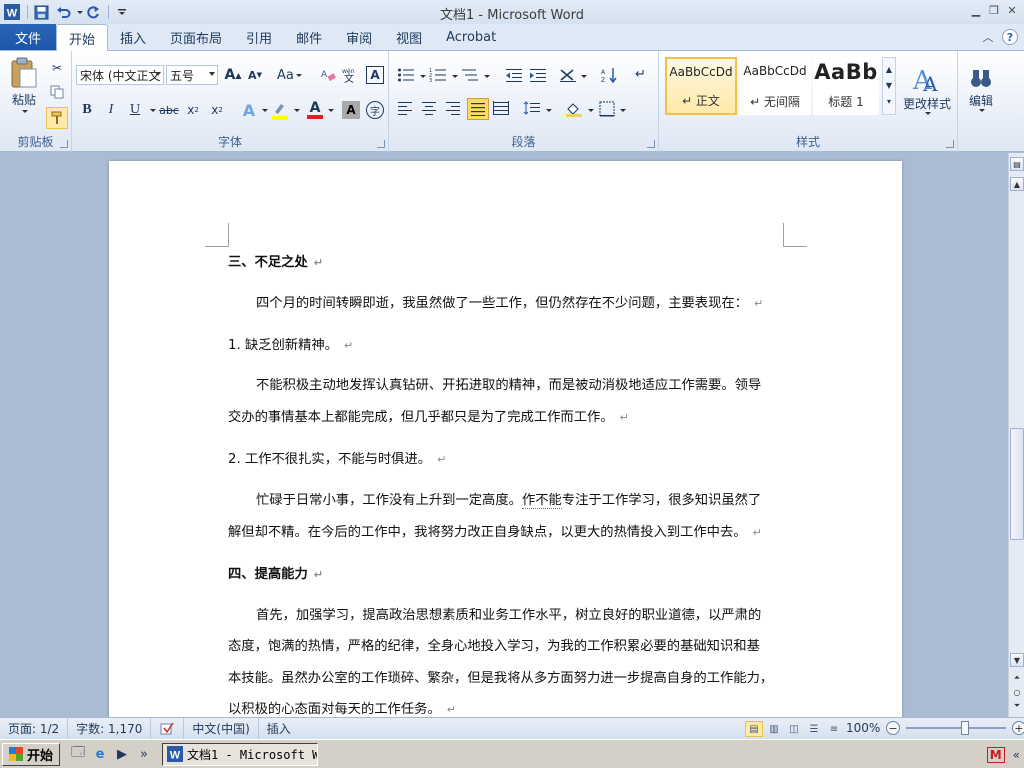 The image size is (1024, 768). I want to click on phonetic-guide-icon: wén 文, so click(351, 75).